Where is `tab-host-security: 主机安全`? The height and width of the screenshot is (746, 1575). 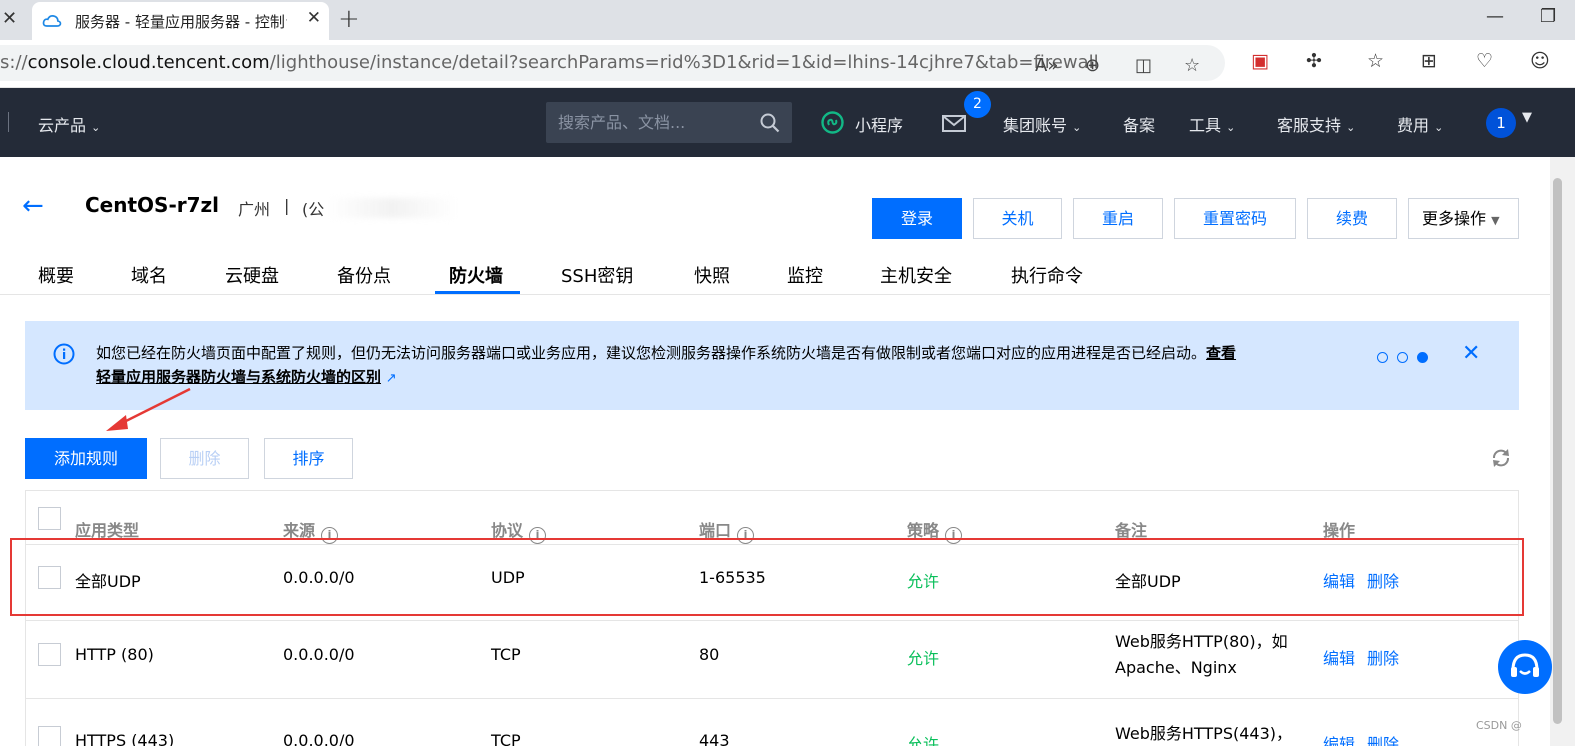 tab-host-security: 主机安全 is located at coordinates (916, 275).